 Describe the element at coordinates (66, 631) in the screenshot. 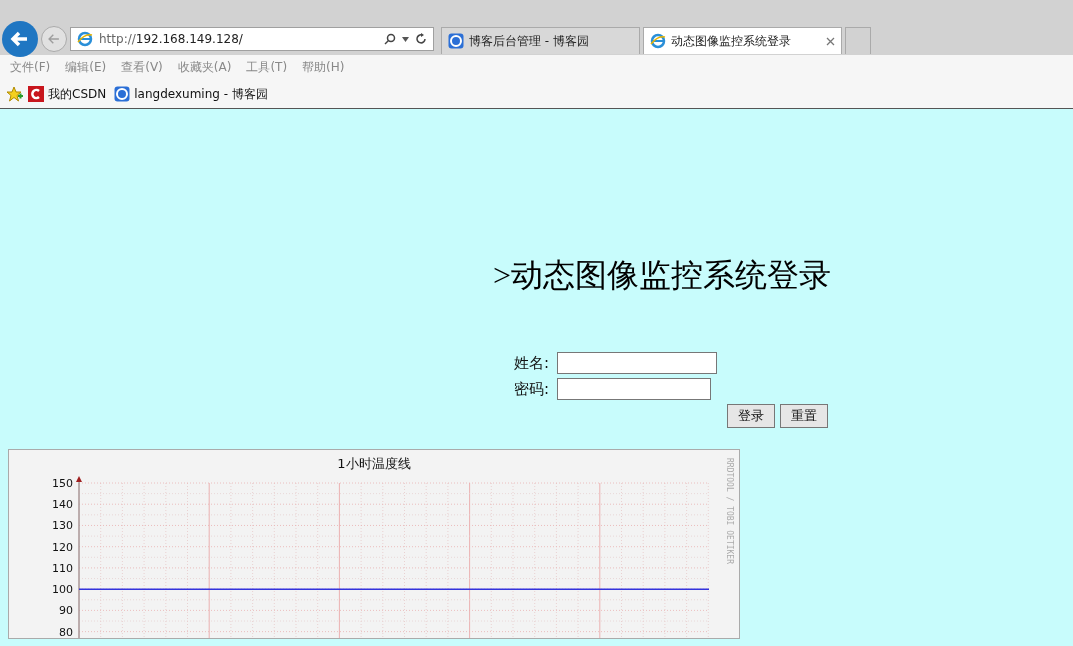

I see `y-tick-label: 80` at that location.